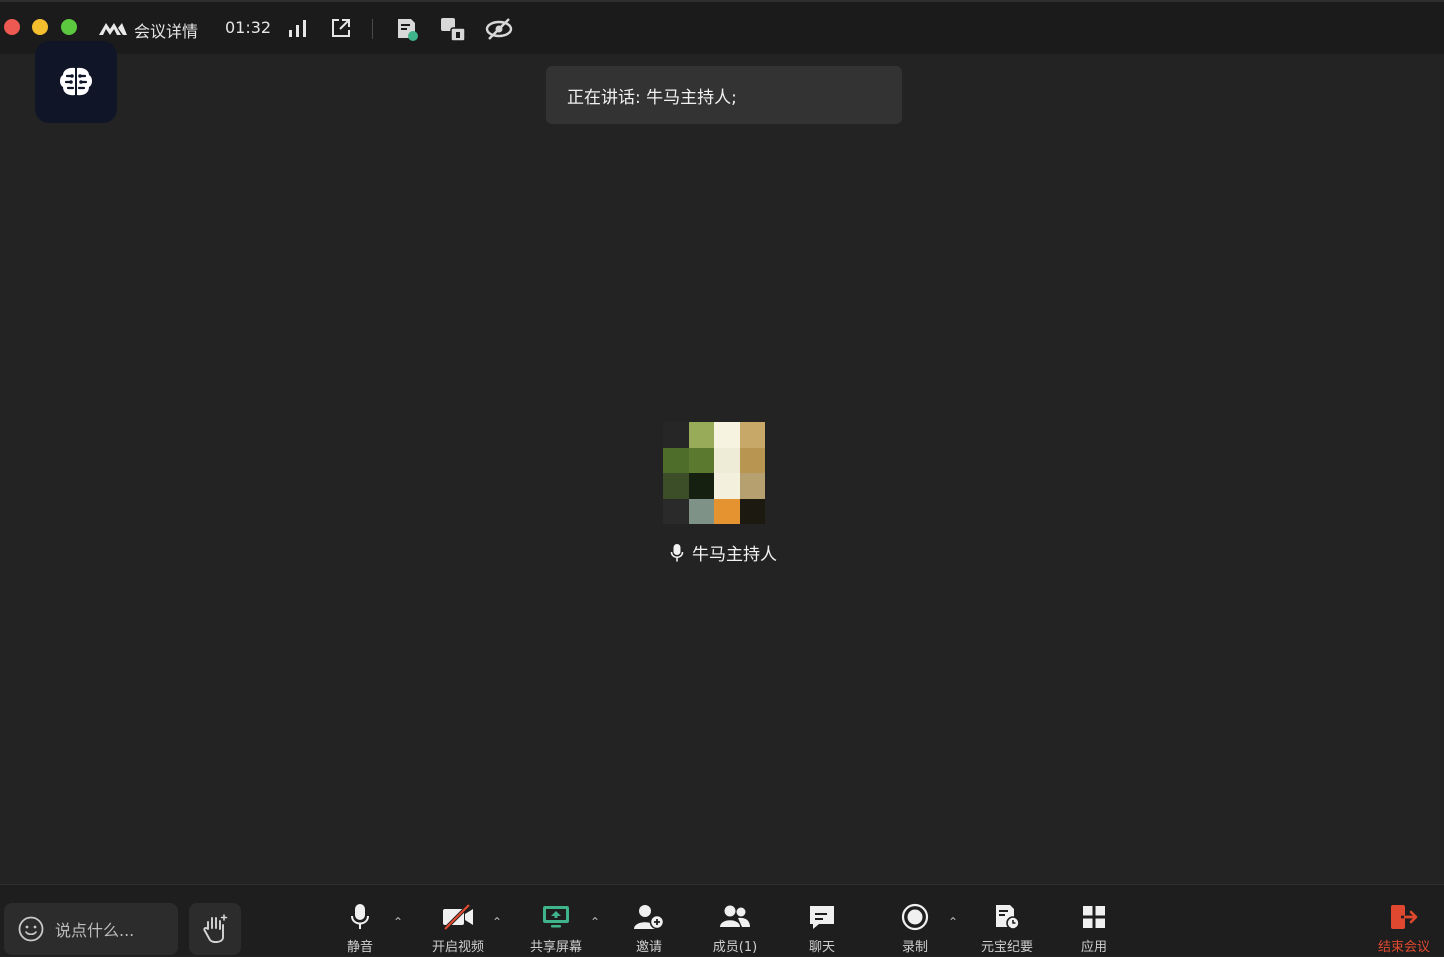 This screenshot has width=1444, height=957. Describe the element at coordinates (359, 947) in the screenshot. I see `mute-label: 静音` at that location.